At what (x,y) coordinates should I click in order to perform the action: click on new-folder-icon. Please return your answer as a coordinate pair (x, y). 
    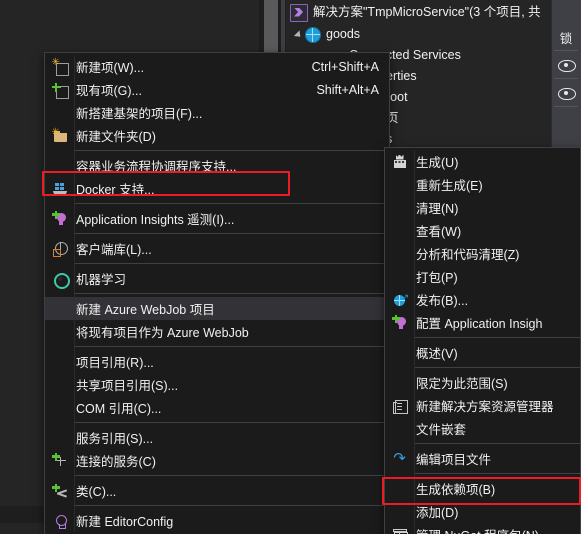
    Looking at the image, I should click on (60, 136).